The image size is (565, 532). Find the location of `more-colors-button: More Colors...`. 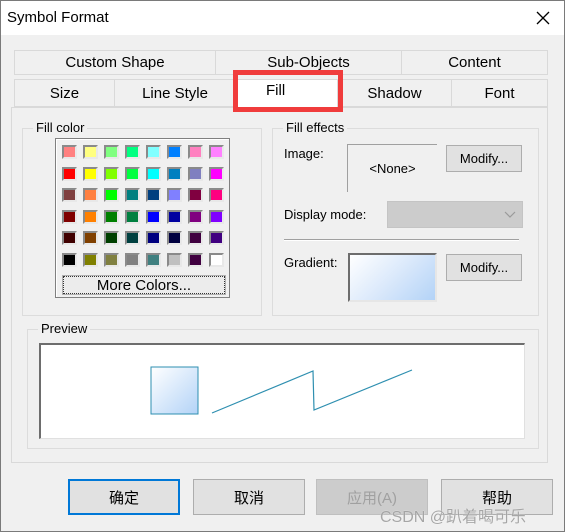

more-colors-button: More Colors... is located at coordinates (144, 285).